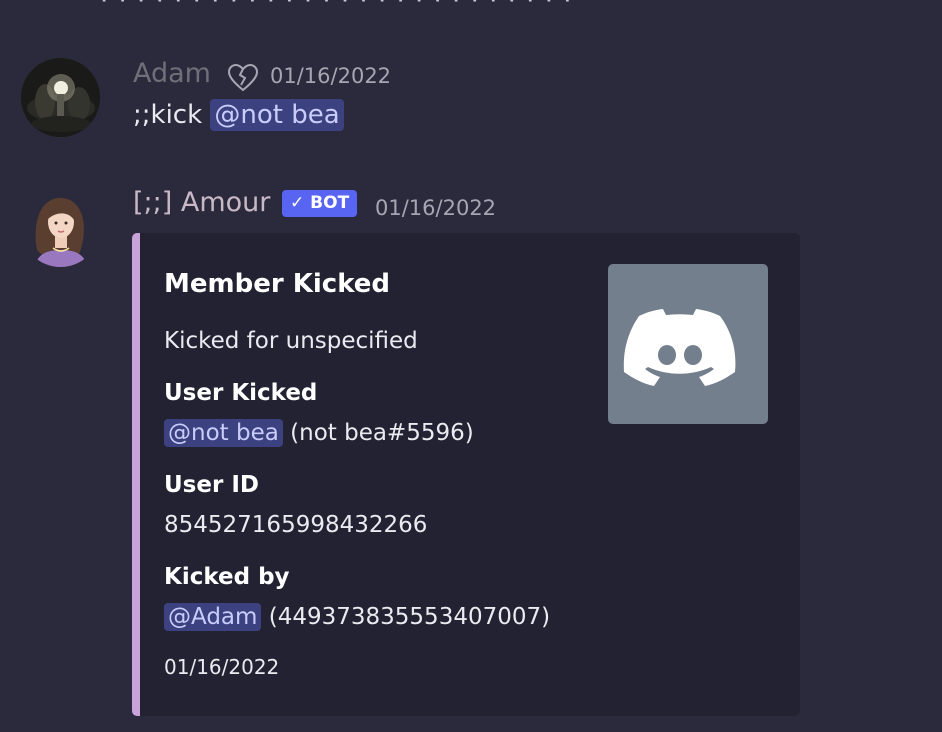 Image resolution: width=942 pixels, height=732 pixels. What do you see at coordinates (243, 78) in the screenshot?
I see `broken-heart-icon` at bounding box center [243, 78].